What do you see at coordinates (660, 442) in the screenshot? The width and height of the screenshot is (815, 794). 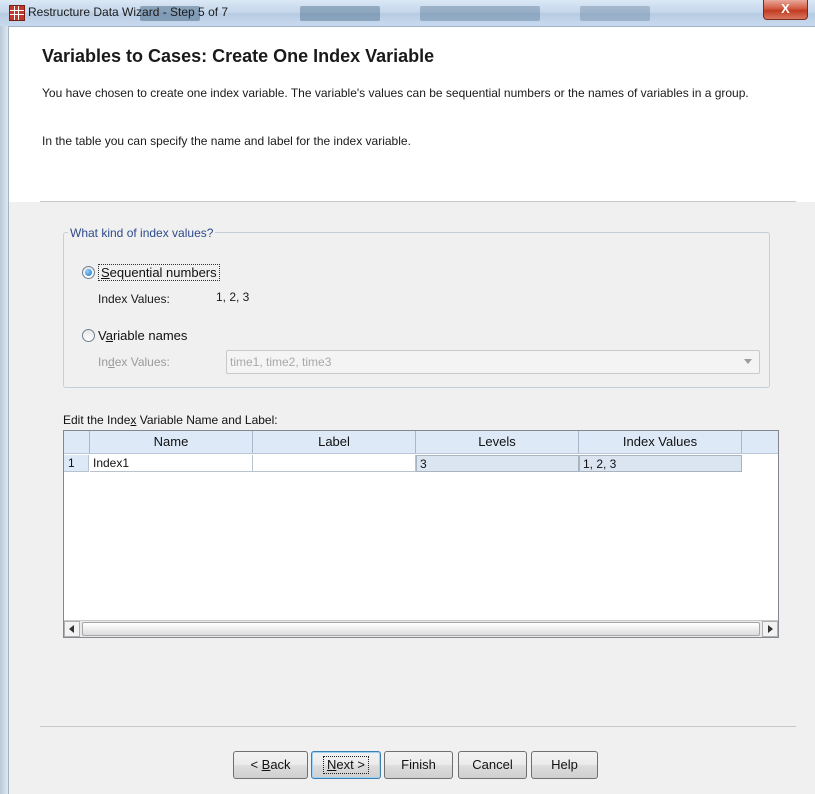 I see `column-header-index-values: Index Values` at bounding box center [660, 442].